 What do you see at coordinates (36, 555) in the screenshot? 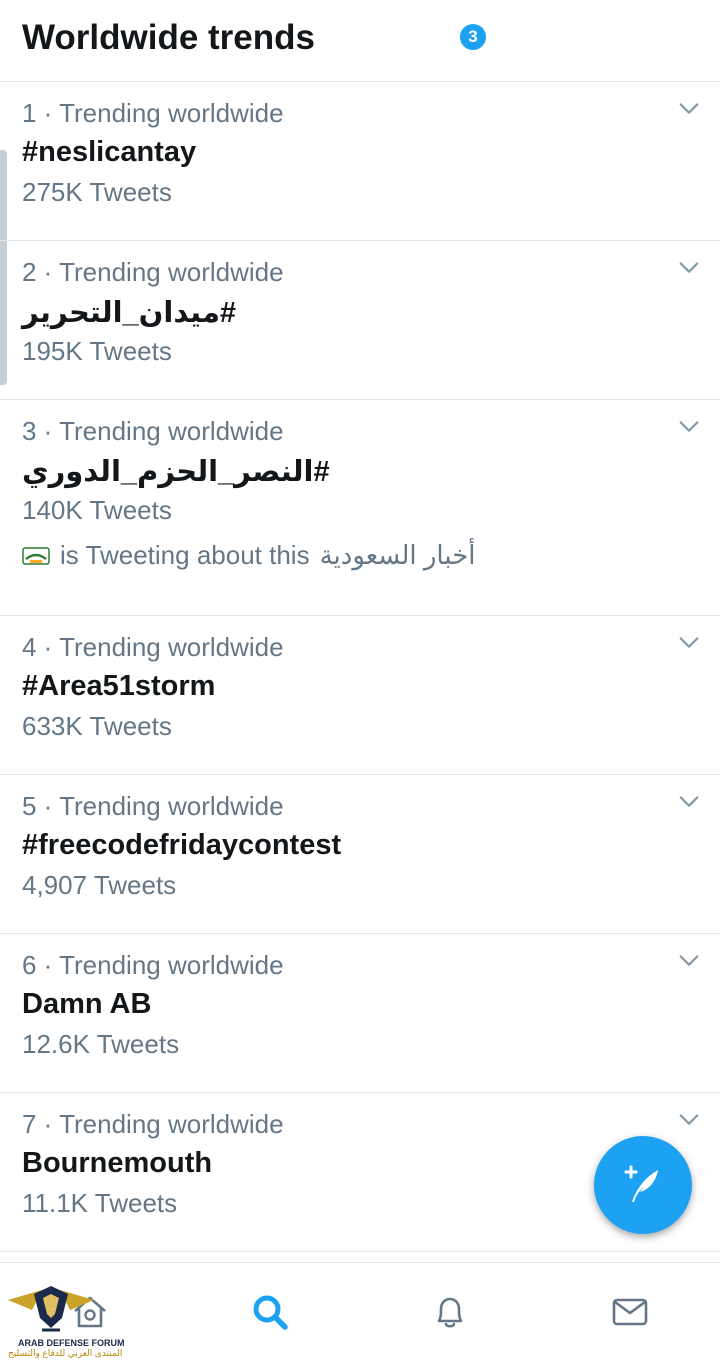
I see `saudi-news-logo-icon` at bounding box center [36, 555].